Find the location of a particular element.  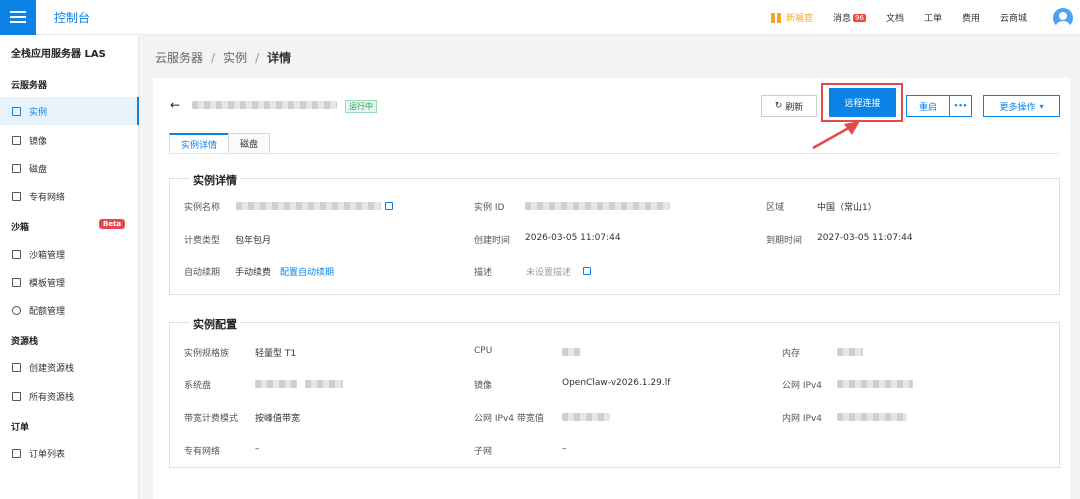

sidebar-item-instance: 实例 is located at coordinates (69, 111).